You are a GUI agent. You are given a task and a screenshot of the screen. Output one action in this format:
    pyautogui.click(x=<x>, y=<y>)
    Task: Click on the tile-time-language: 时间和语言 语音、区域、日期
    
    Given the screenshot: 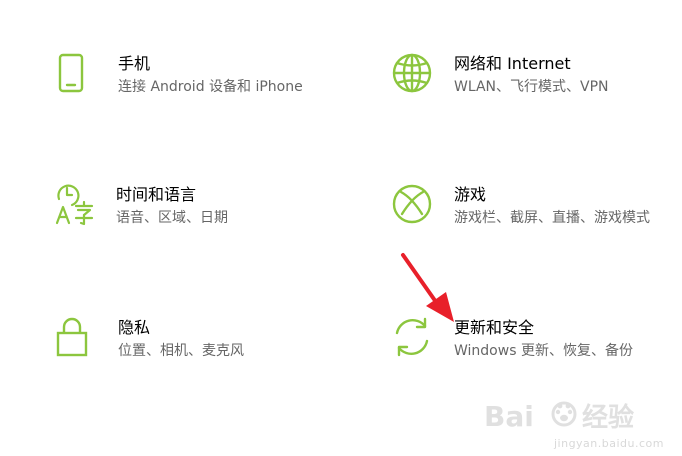 What is the action you would take?
    pyautogui.click(x=199, y=216)
    